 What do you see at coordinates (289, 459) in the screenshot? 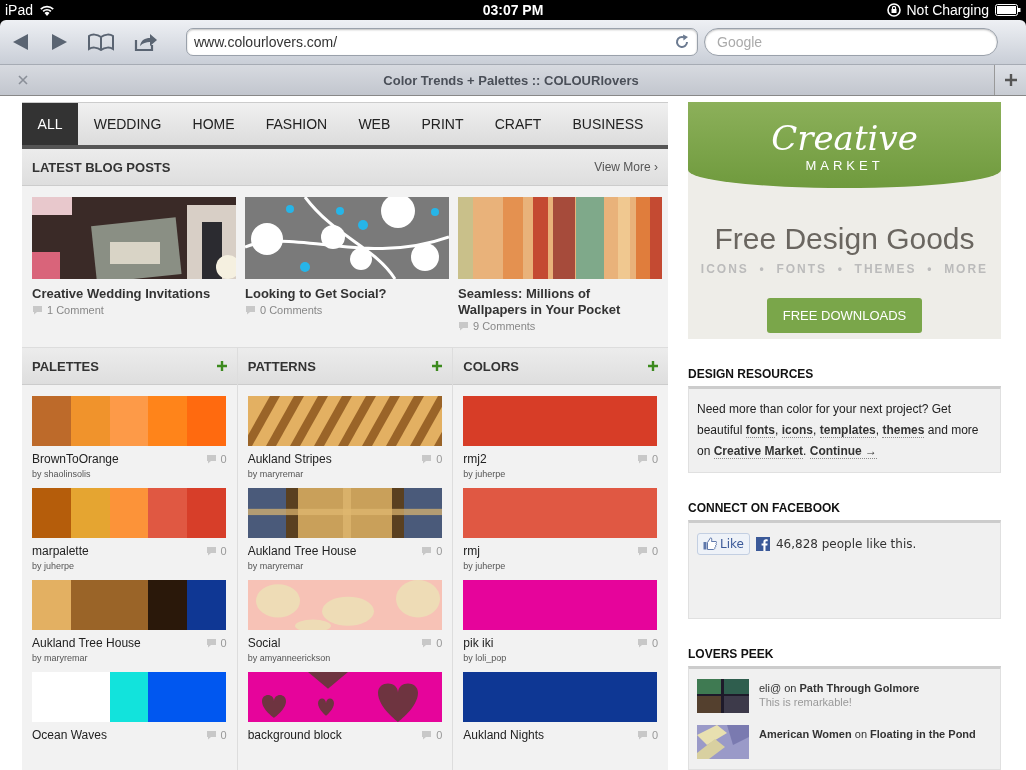
I see `item-title-link: Aukland Stripes` at bounding box center [289, 459].